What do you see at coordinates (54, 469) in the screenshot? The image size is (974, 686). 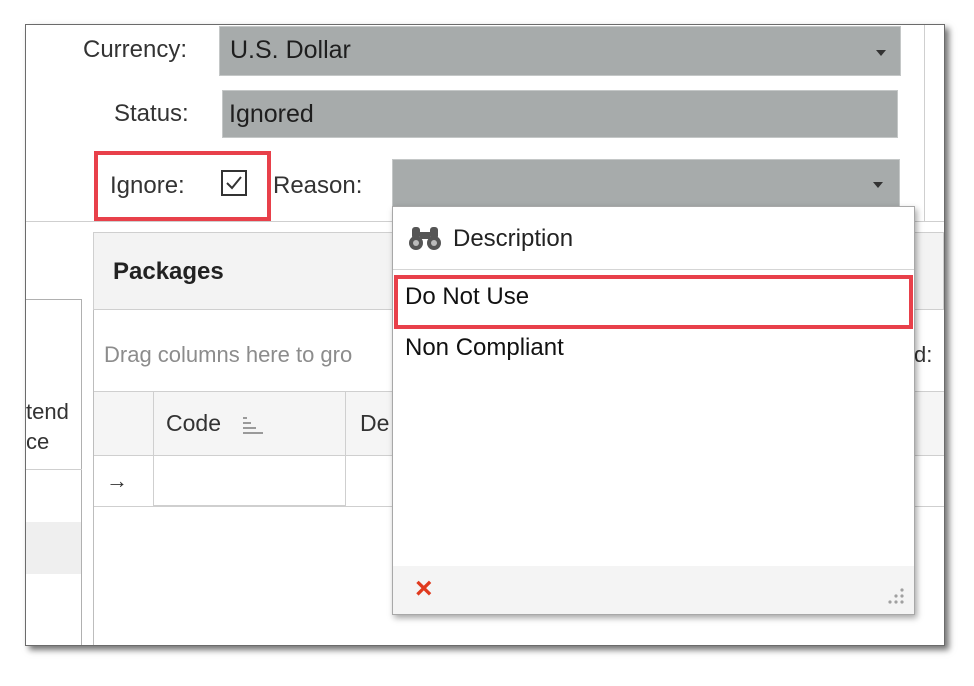 I see `left-grid-row-line` at bounding box center [54, 469].